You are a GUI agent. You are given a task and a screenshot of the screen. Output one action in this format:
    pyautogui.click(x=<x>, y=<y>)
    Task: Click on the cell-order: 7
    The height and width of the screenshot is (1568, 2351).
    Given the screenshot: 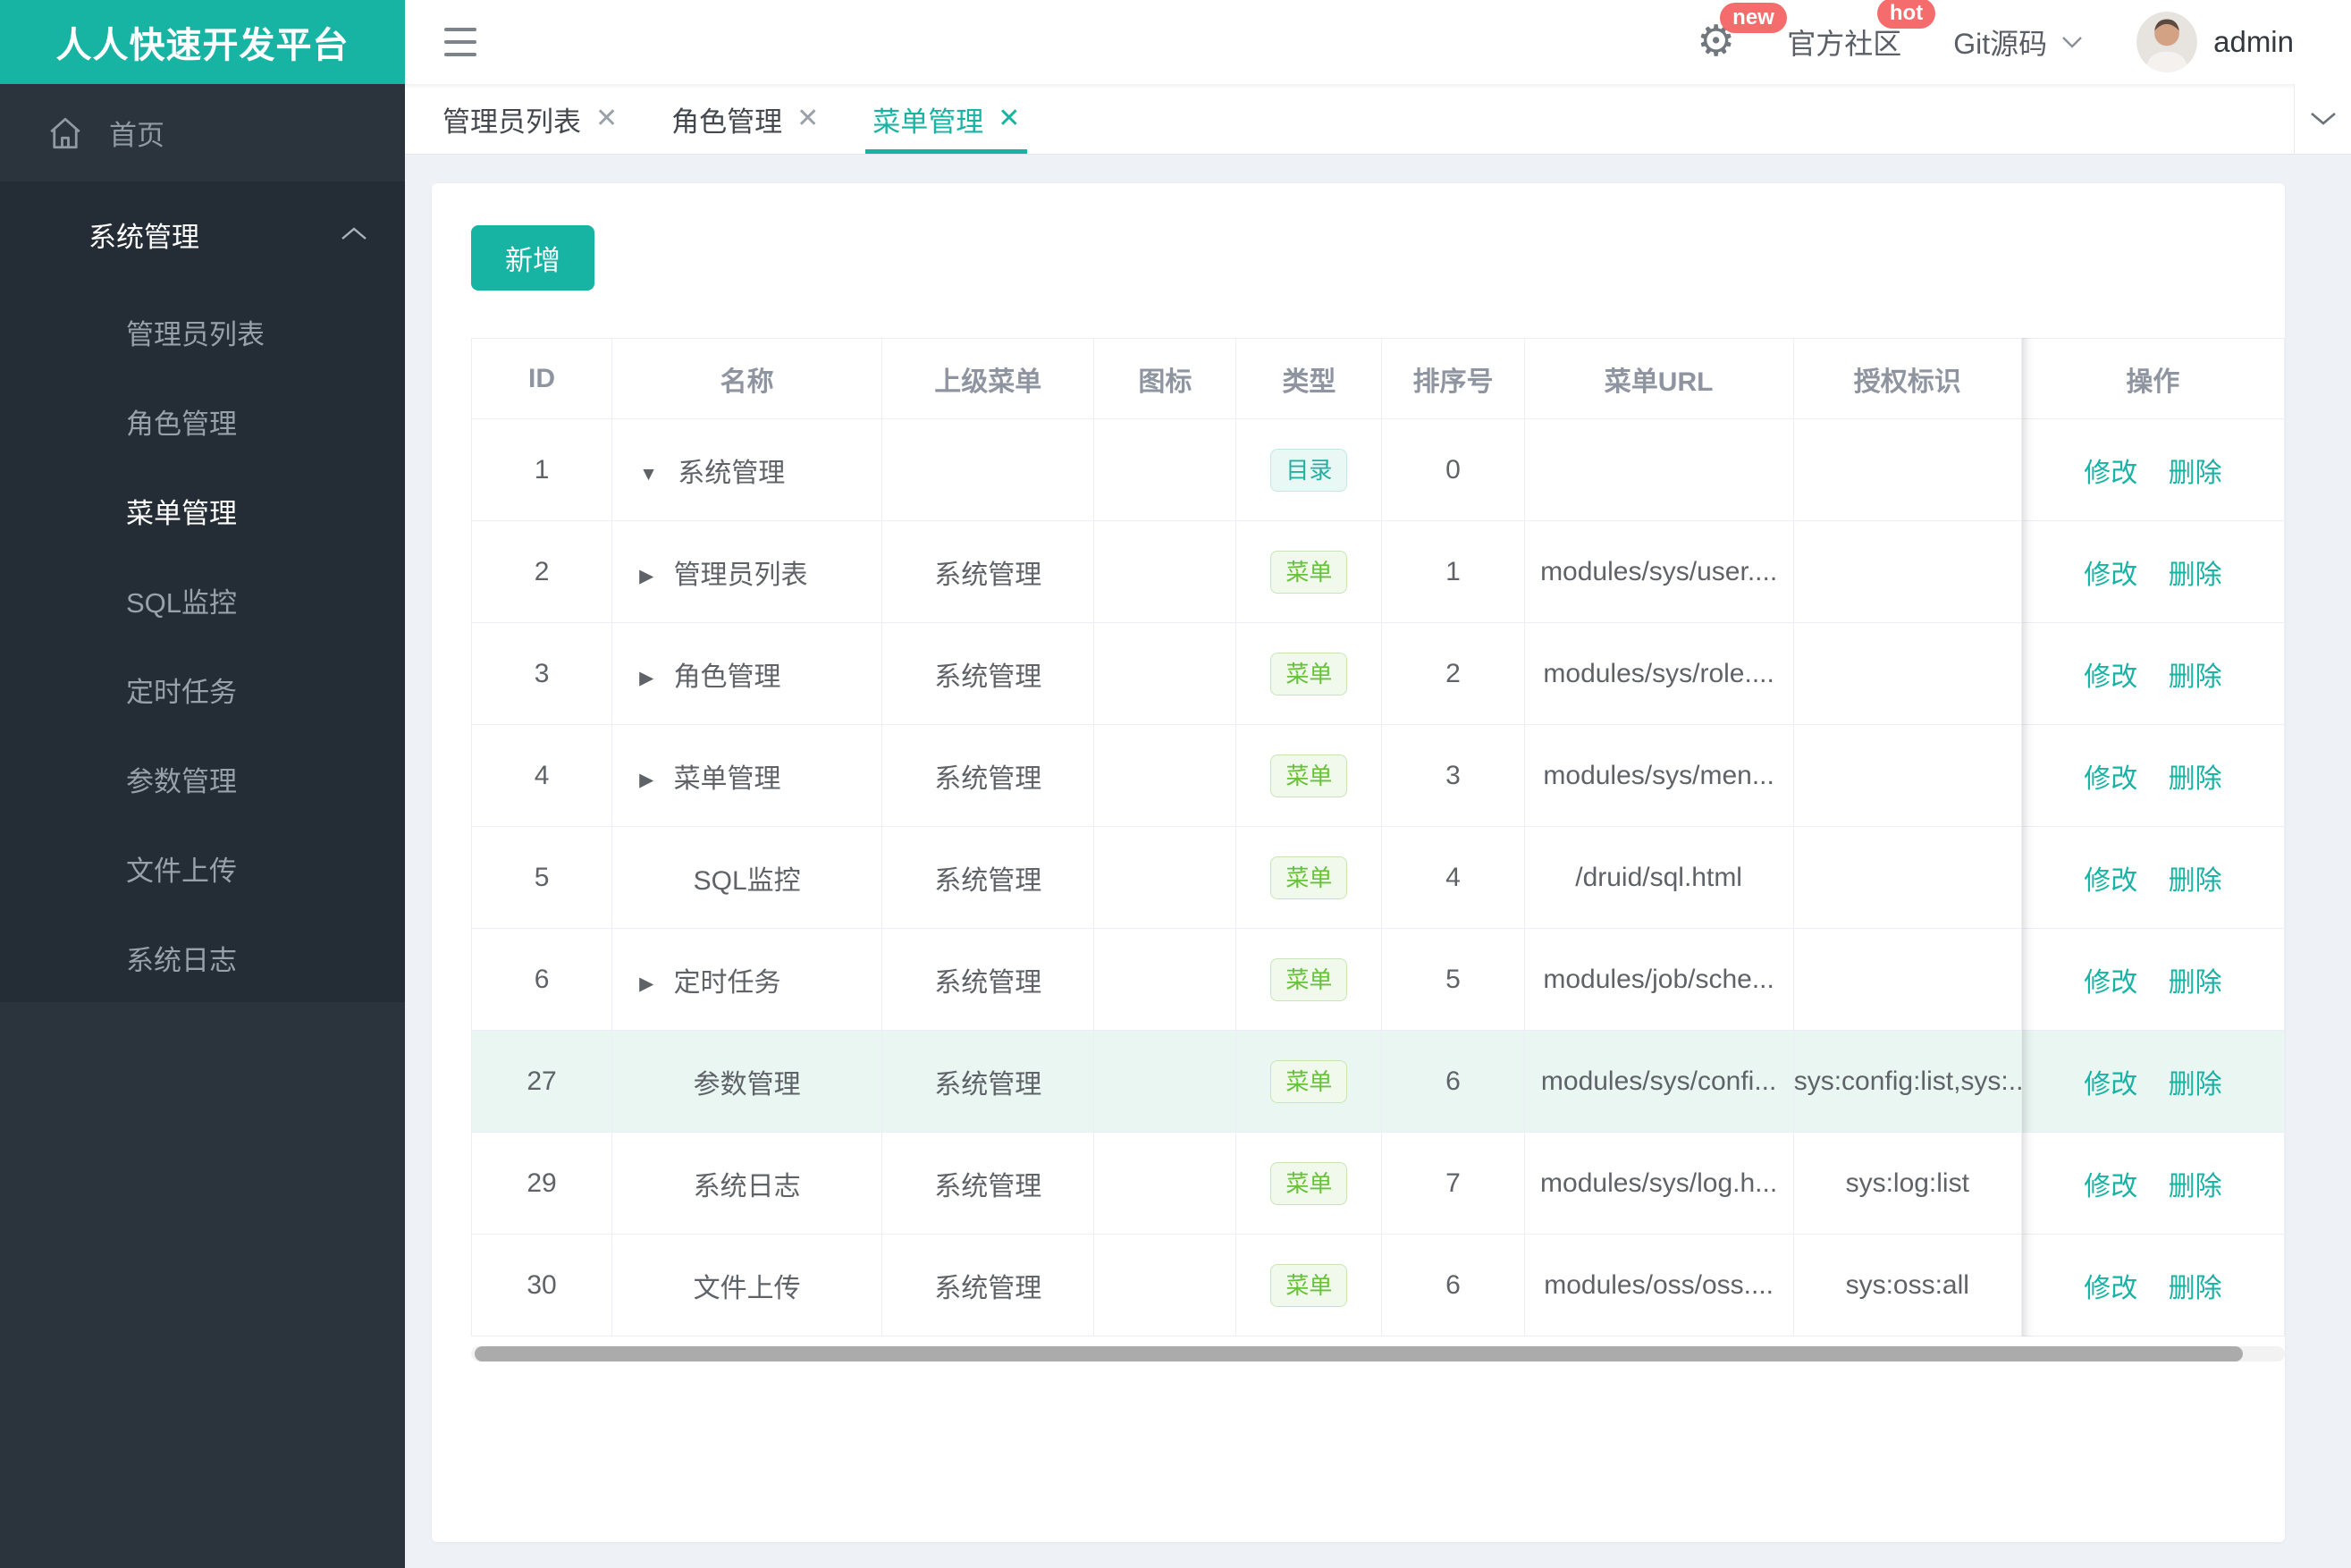 What is the action you would take?
    pyautogui.click(x=1453, y=1183)
    